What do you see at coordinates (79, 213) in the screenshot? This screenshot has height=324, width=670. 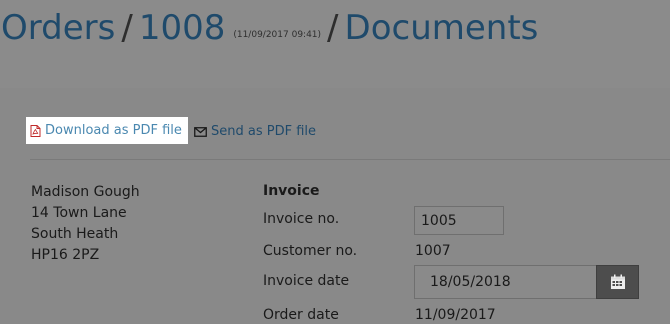 I see `address-line1: 14 Town Lane` at bounding box center [79, 213].